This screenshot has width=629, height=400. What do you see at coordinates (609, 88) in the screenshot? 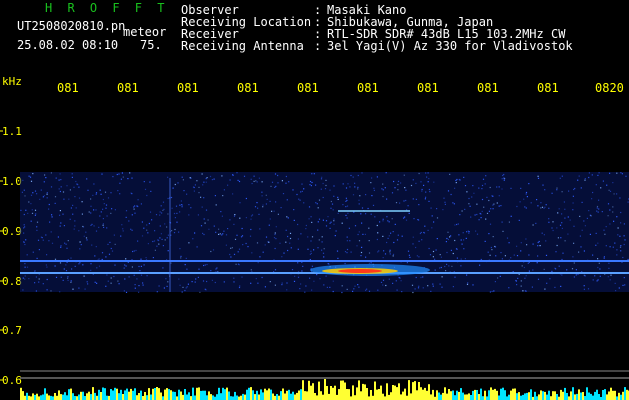
I see `time-tick-label: 0820` at bounding box center [609, 88].